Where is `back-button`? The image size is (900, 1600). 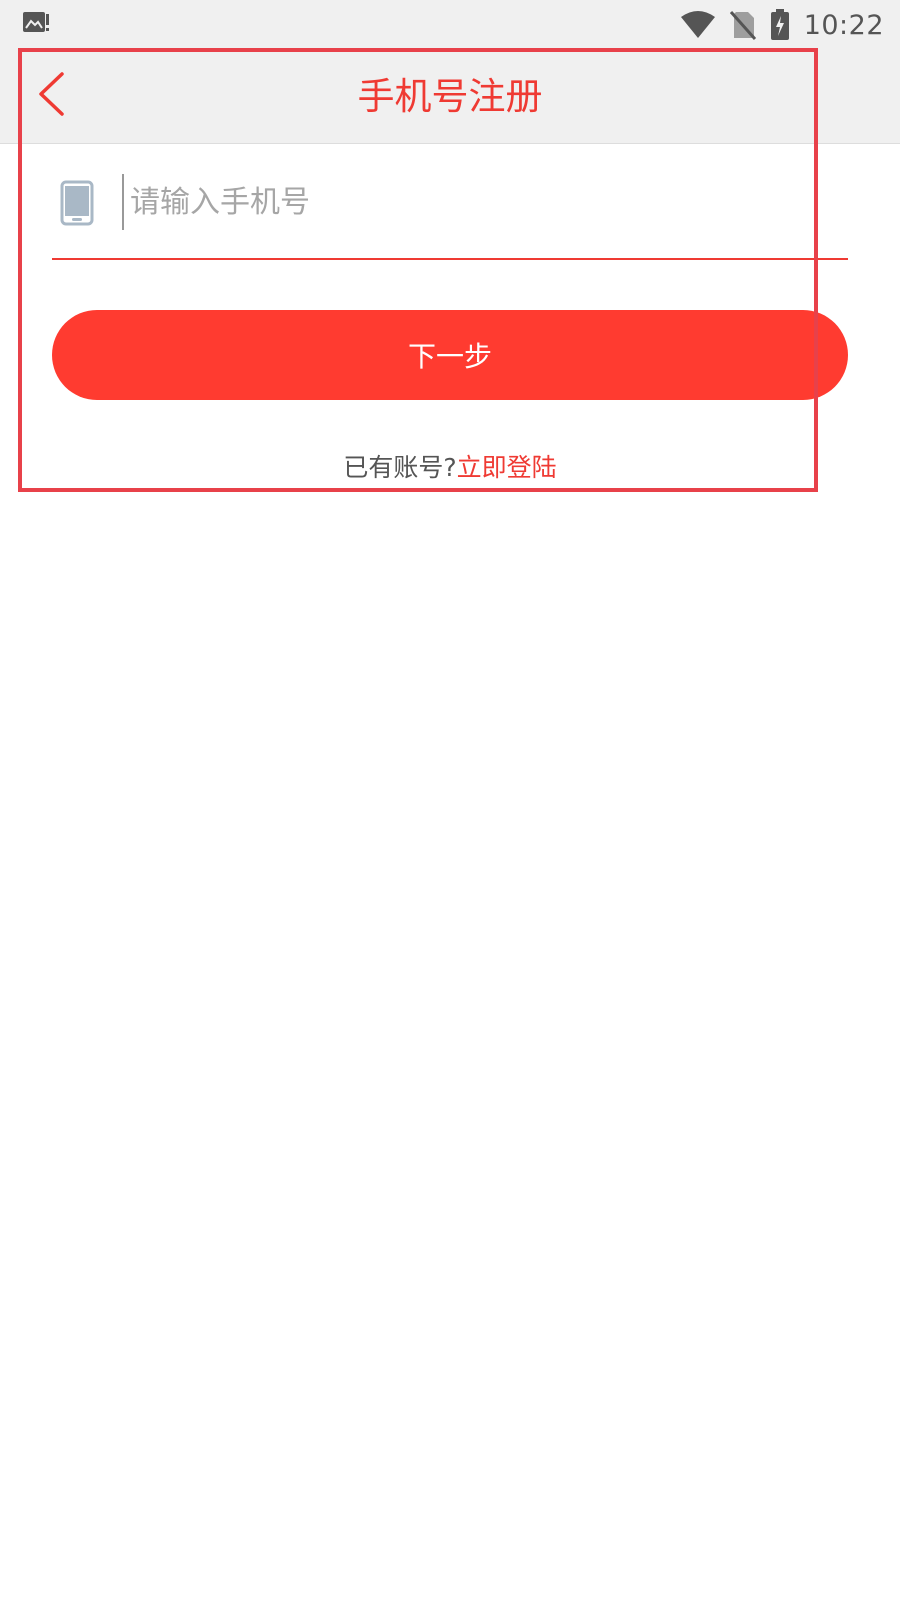
back-button is located at coordinates (52, 96).